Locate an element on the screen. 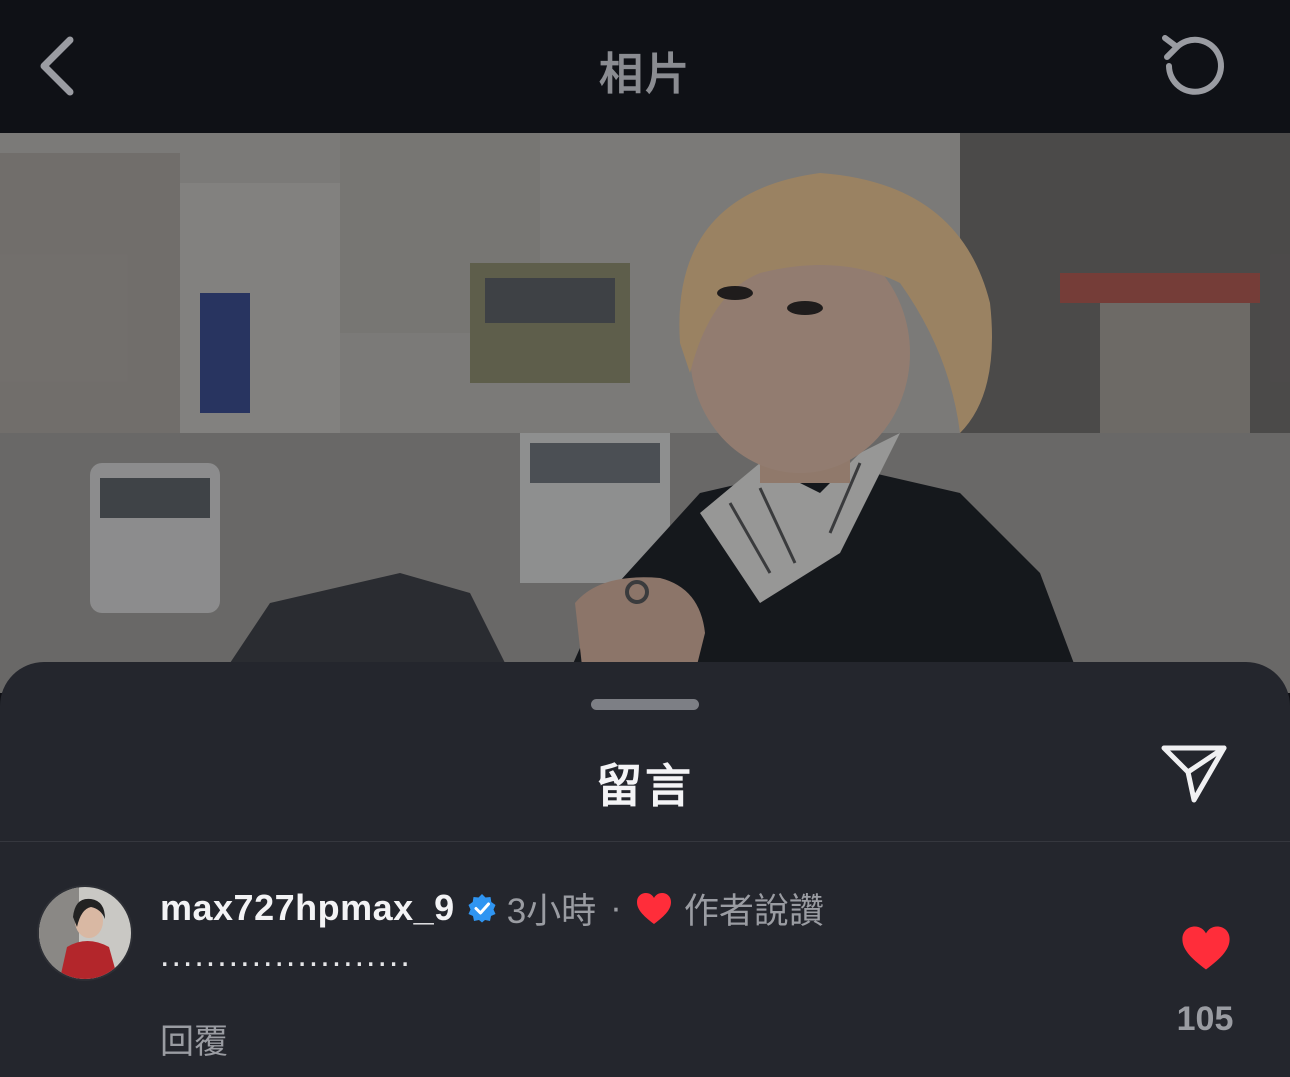 This screenshot has height=1077, width=1290. refresh-button is located at coordinates (1193, 66).